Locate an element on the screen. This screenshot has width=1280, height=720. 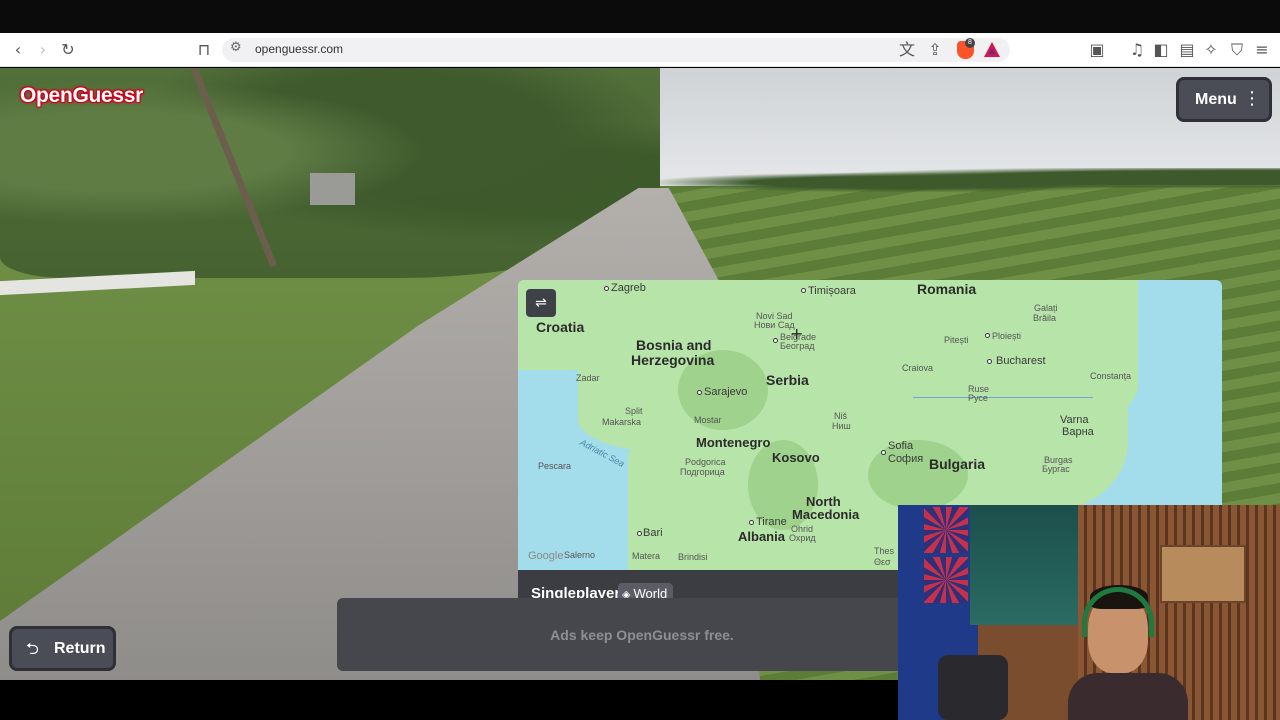
brave-shields-icon: 8 is located at coordinates (966, 48).